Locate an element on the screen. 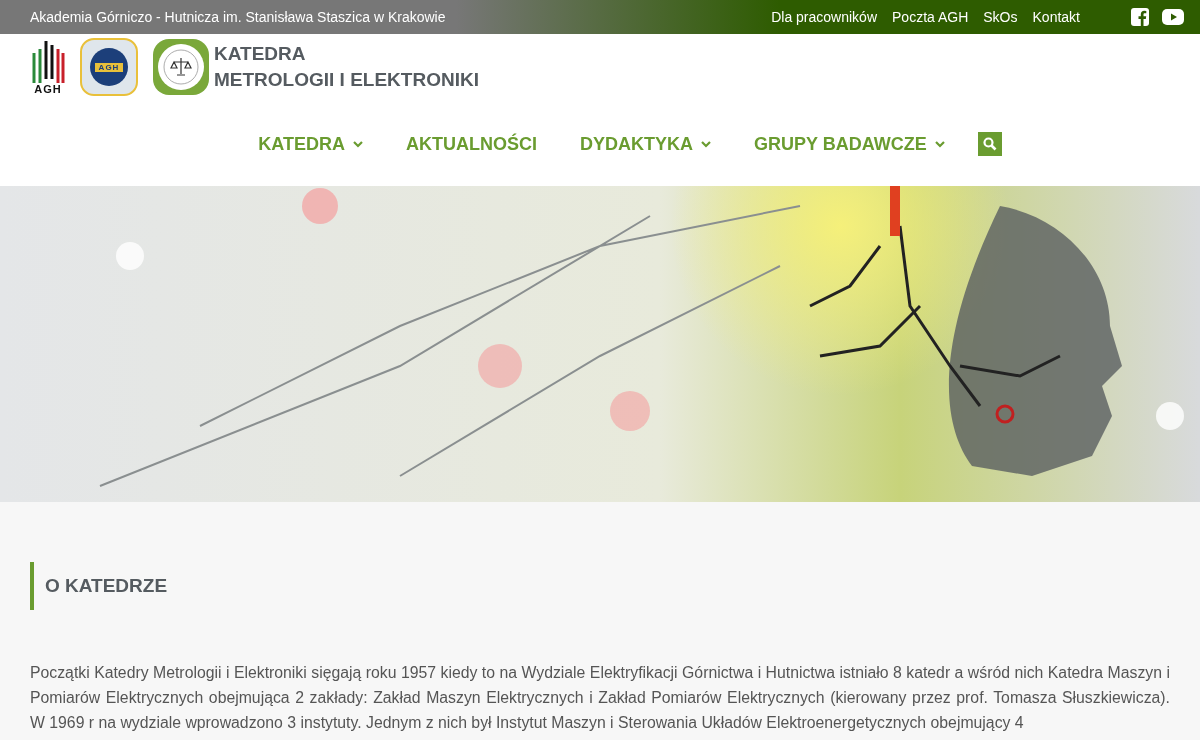 The image size is (1200, 740). stripes-logo-icon is located at coordinates (48, 61).